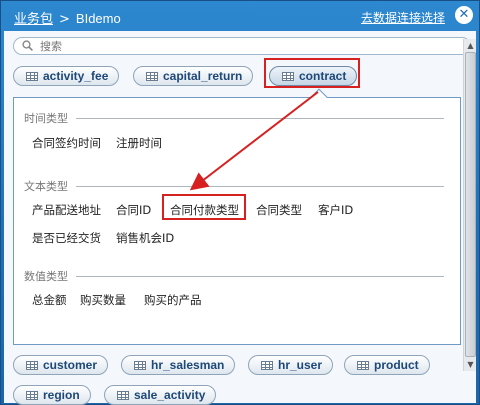  What do you see at coordinates (464, 15) in the screenshot?
I see `close-icon: ✕` at bounding box center [464, 15].